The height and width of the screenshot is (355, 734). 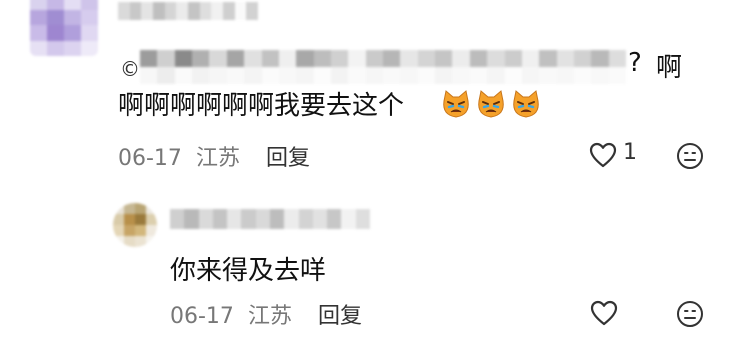 I want to click on comment-text-line2: 啊啊啊啊啊啊我要去这个, so click(x=261, y=106).